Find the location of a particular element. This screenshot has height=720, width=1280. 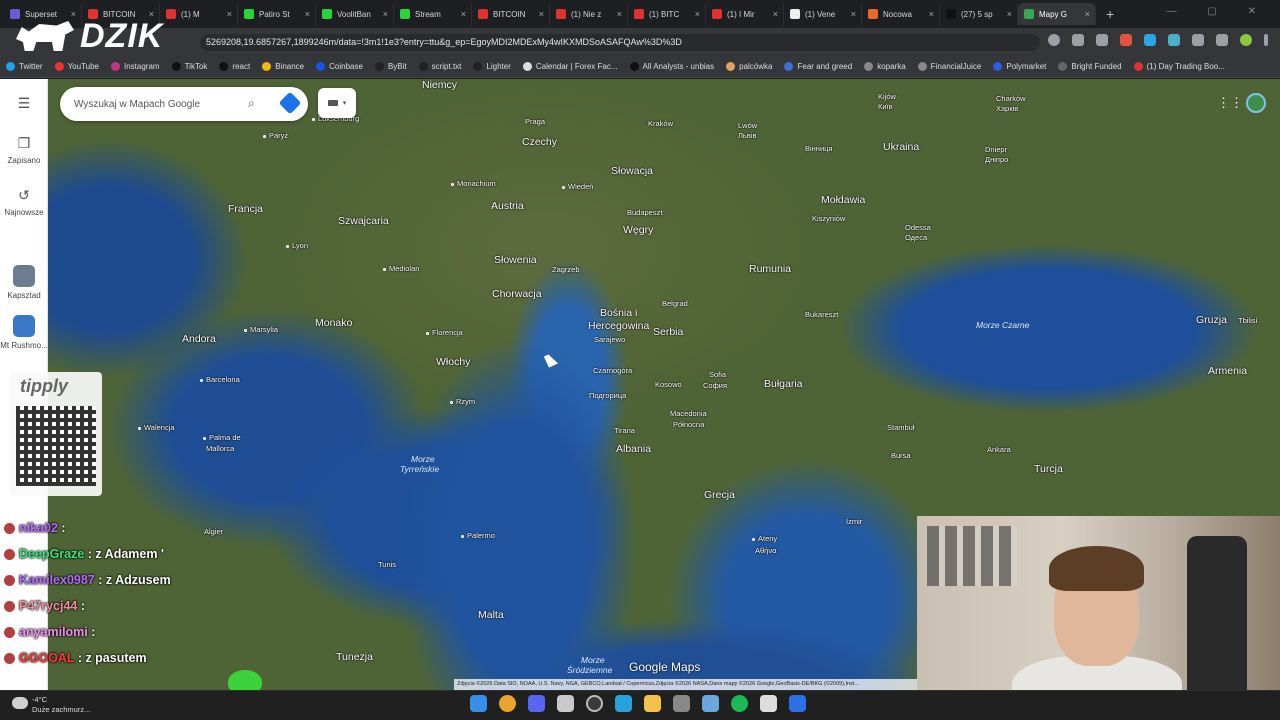

browser-tab: (1) I Mir × is located at coordinates (745, 14).